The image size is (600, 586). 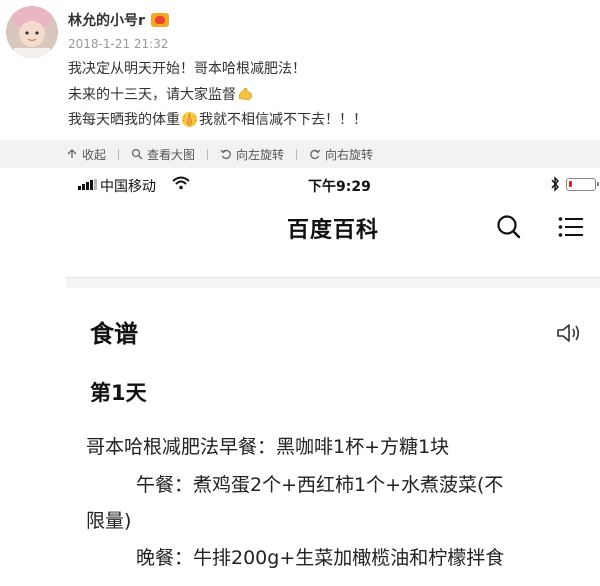 What do you see at coordinates (118, 393) in the screenshot?
I see `day-heading: 第1天` at bounding box center [118, 393].